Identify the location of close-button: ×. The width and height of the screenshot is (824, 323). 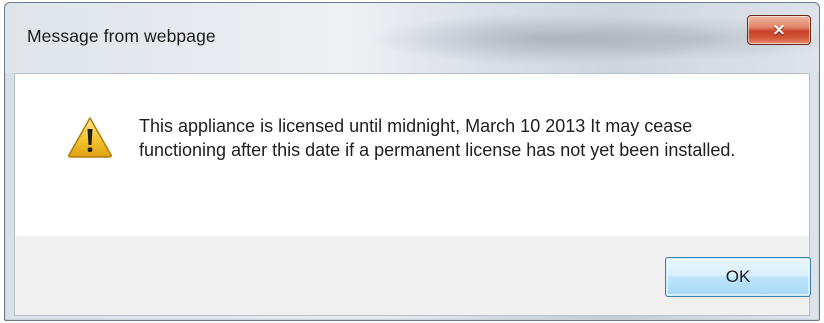
(779, 30).